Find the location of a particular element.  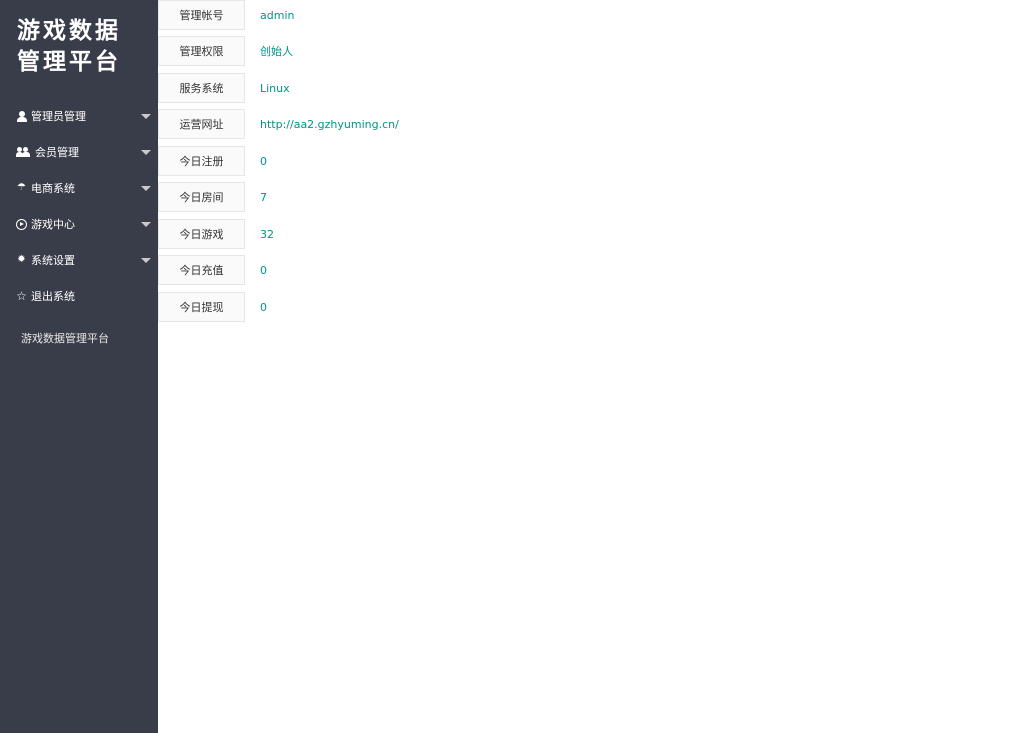

info-value: 7 is located at coordinates (263, 197).